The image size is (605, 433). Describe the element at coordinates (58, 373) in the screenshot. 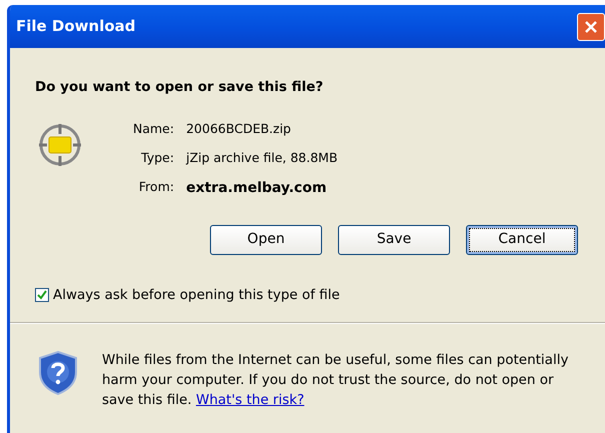

I see `shield-question-icon` at that location.